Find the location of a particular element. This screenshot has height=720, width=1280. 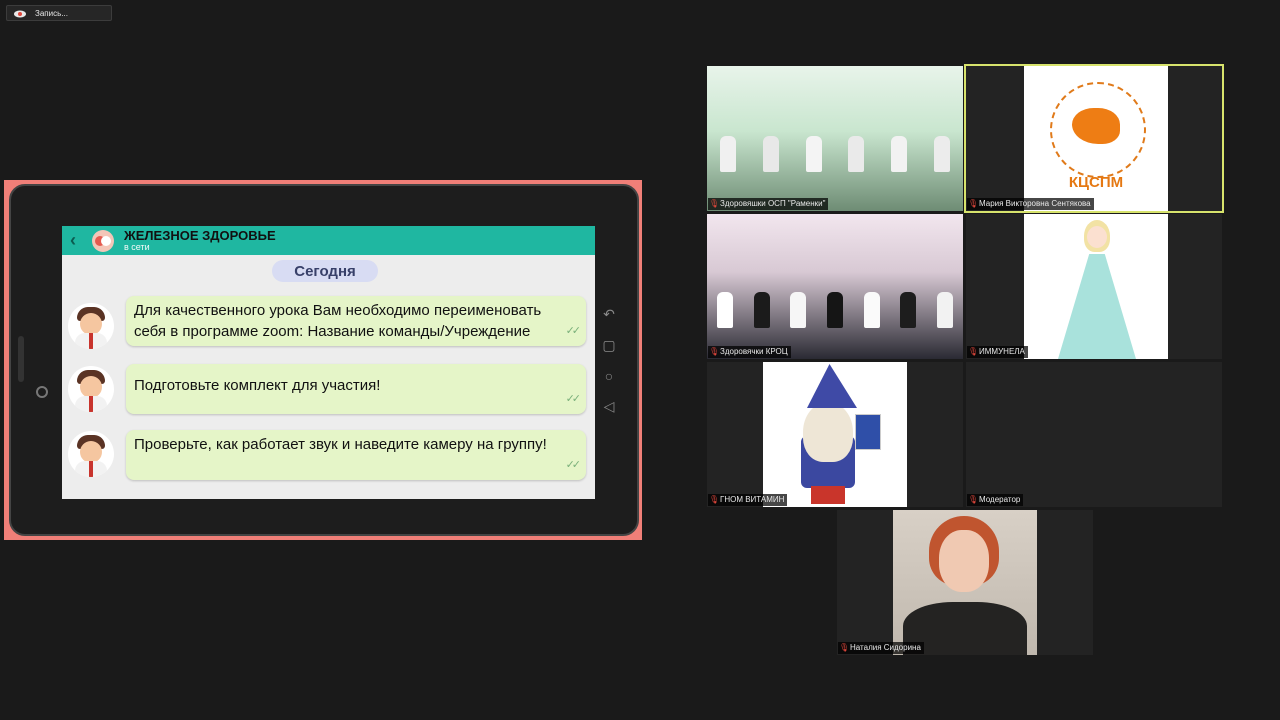

video-tile: 🎙 ИММУНЕЛА is located at coordinates (1094, 286).